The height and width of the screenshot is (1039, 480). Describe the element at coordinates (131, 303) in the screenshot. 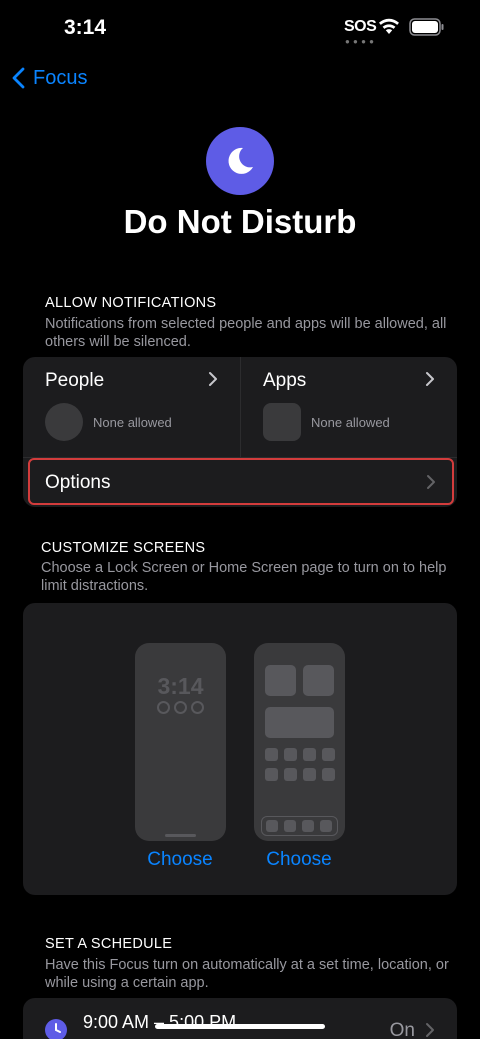

I see `allow-notifications-header: ALLOW NOTIFICATIONS` at that location.